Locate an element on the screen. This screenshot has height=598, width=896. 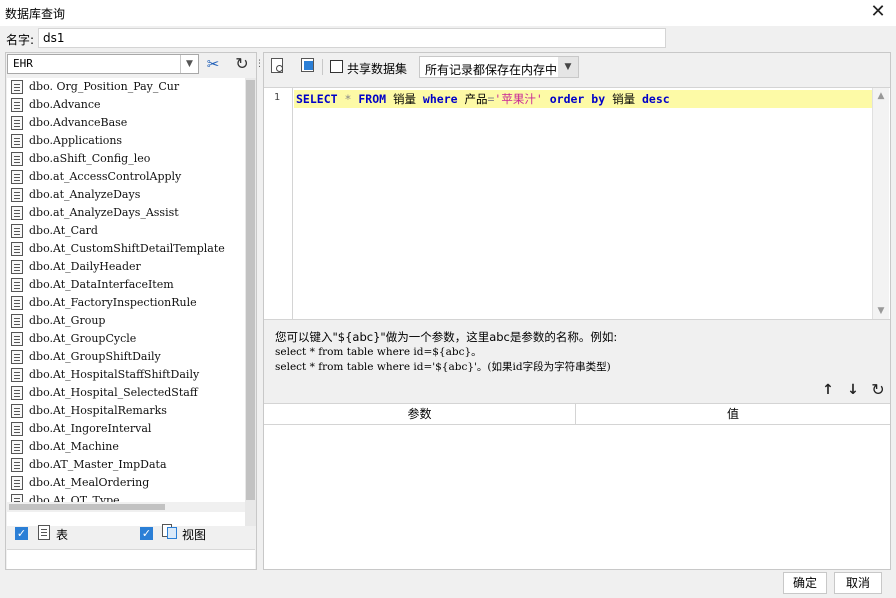
table-name: dbo.aShift_Config_leo is located at coordinates (90, 158).